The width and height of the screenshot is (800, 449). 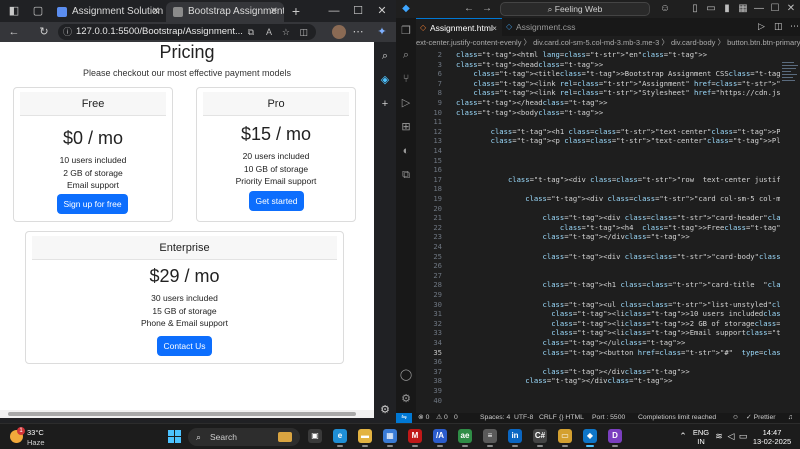 I want to click on manage-gear-icon: ⚙, so click(x=406, y=399).